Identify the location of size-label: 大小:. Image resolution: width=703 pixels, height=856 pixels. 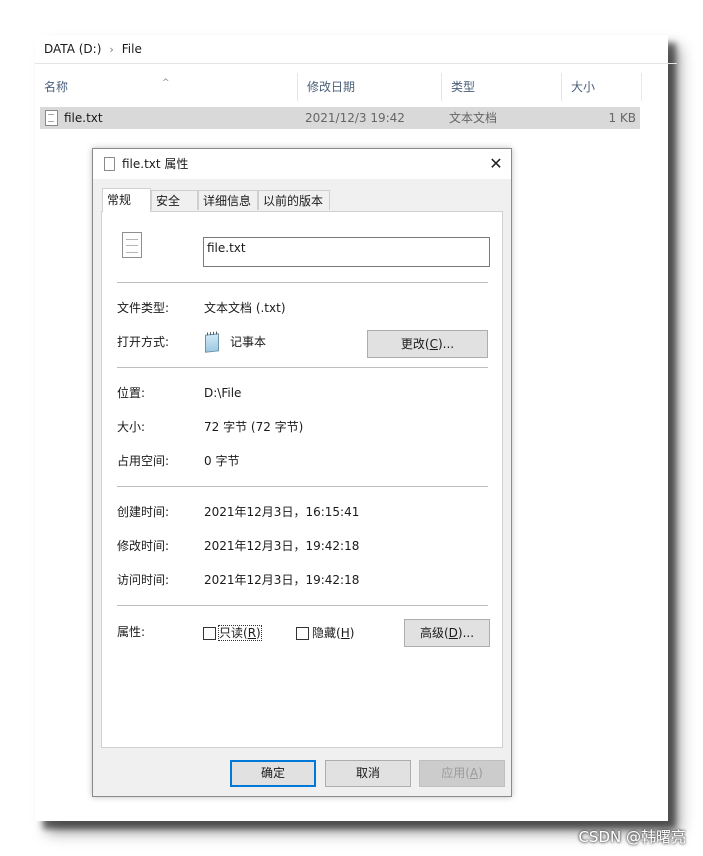
(131, 427).